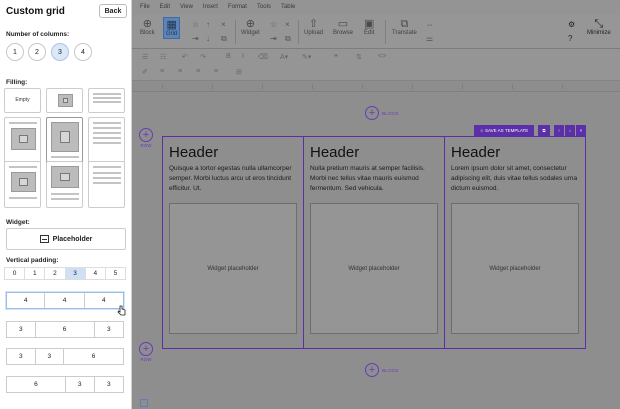 The height and width of the screenshot is (409, 620). I want to click on columns-option-1: 1, so click(15, 52).